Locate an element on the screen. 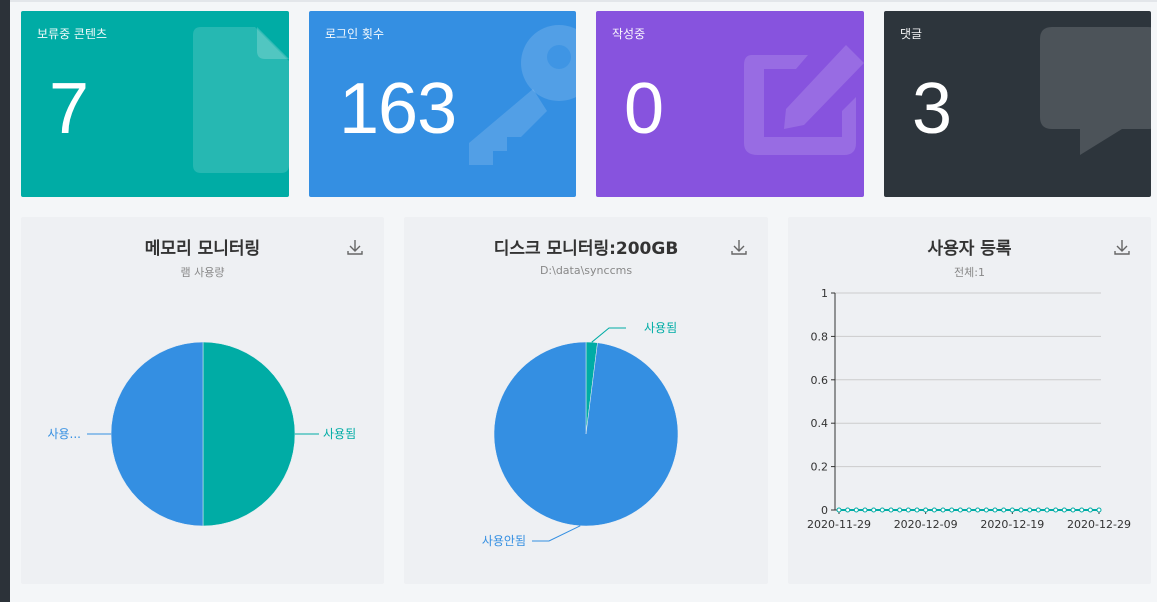 The width and height of the screenshot is (1157, 602). edit-icon is located at coordinates (804, 100).